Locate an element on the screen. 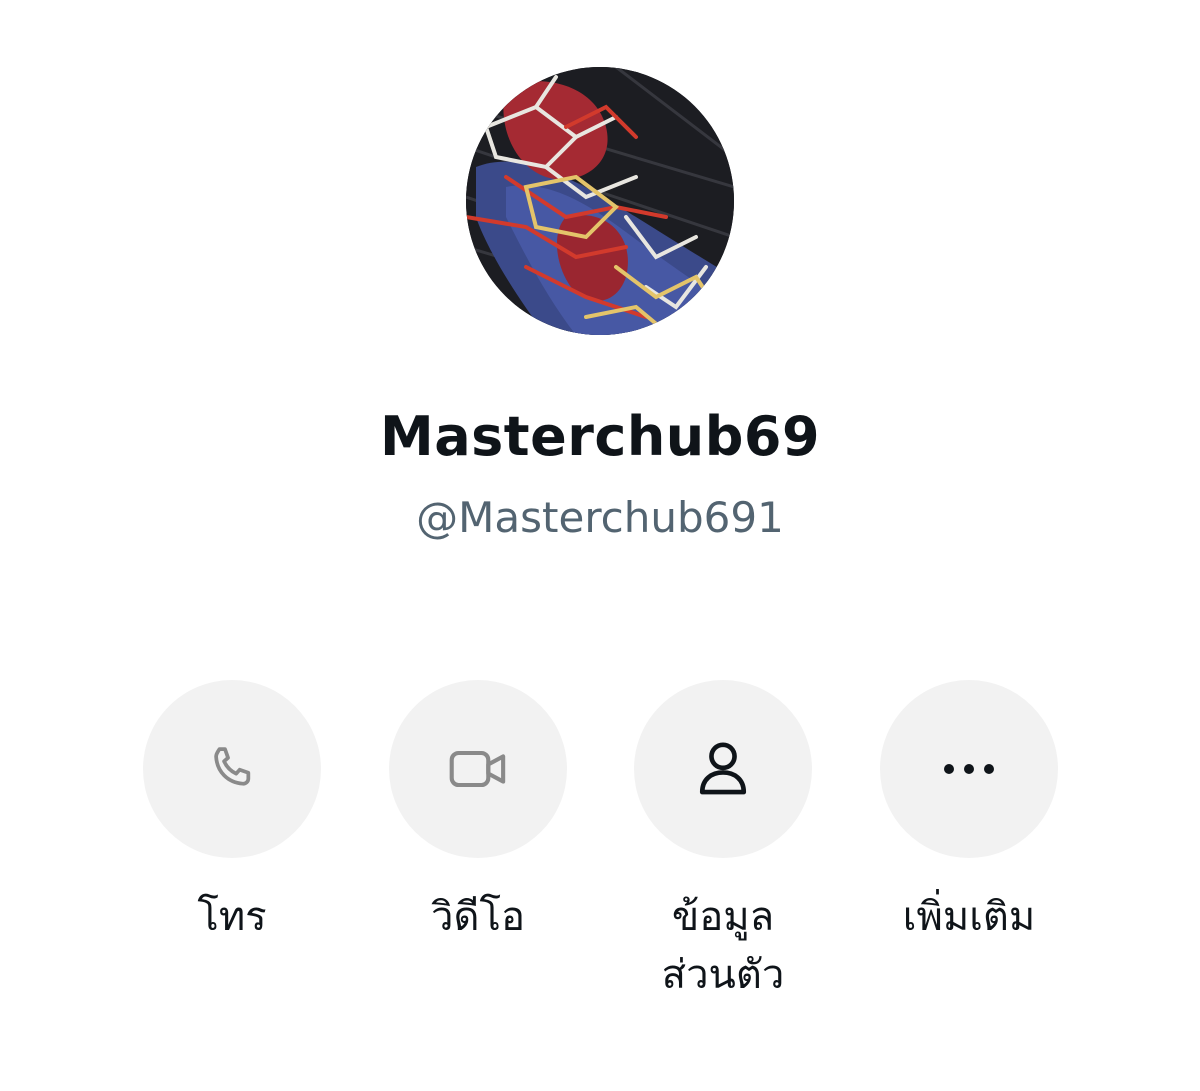 Image resolution: width=1200 pixels, height=1091 pixels. profile-info-action: ข้อมูล ส่วนตัว is located at coordinates (723, 842).